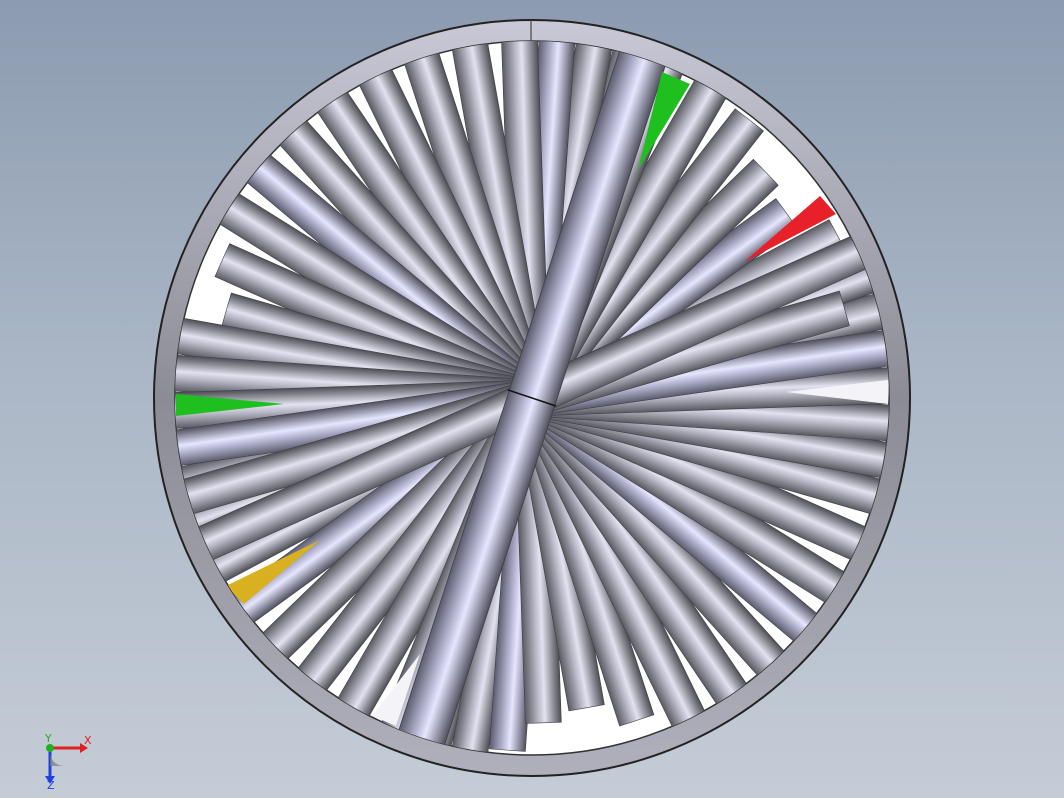  Describe the element at coordinates (68, 761) in the screenshot. I see `axis-triad: X Y Z` at that location.